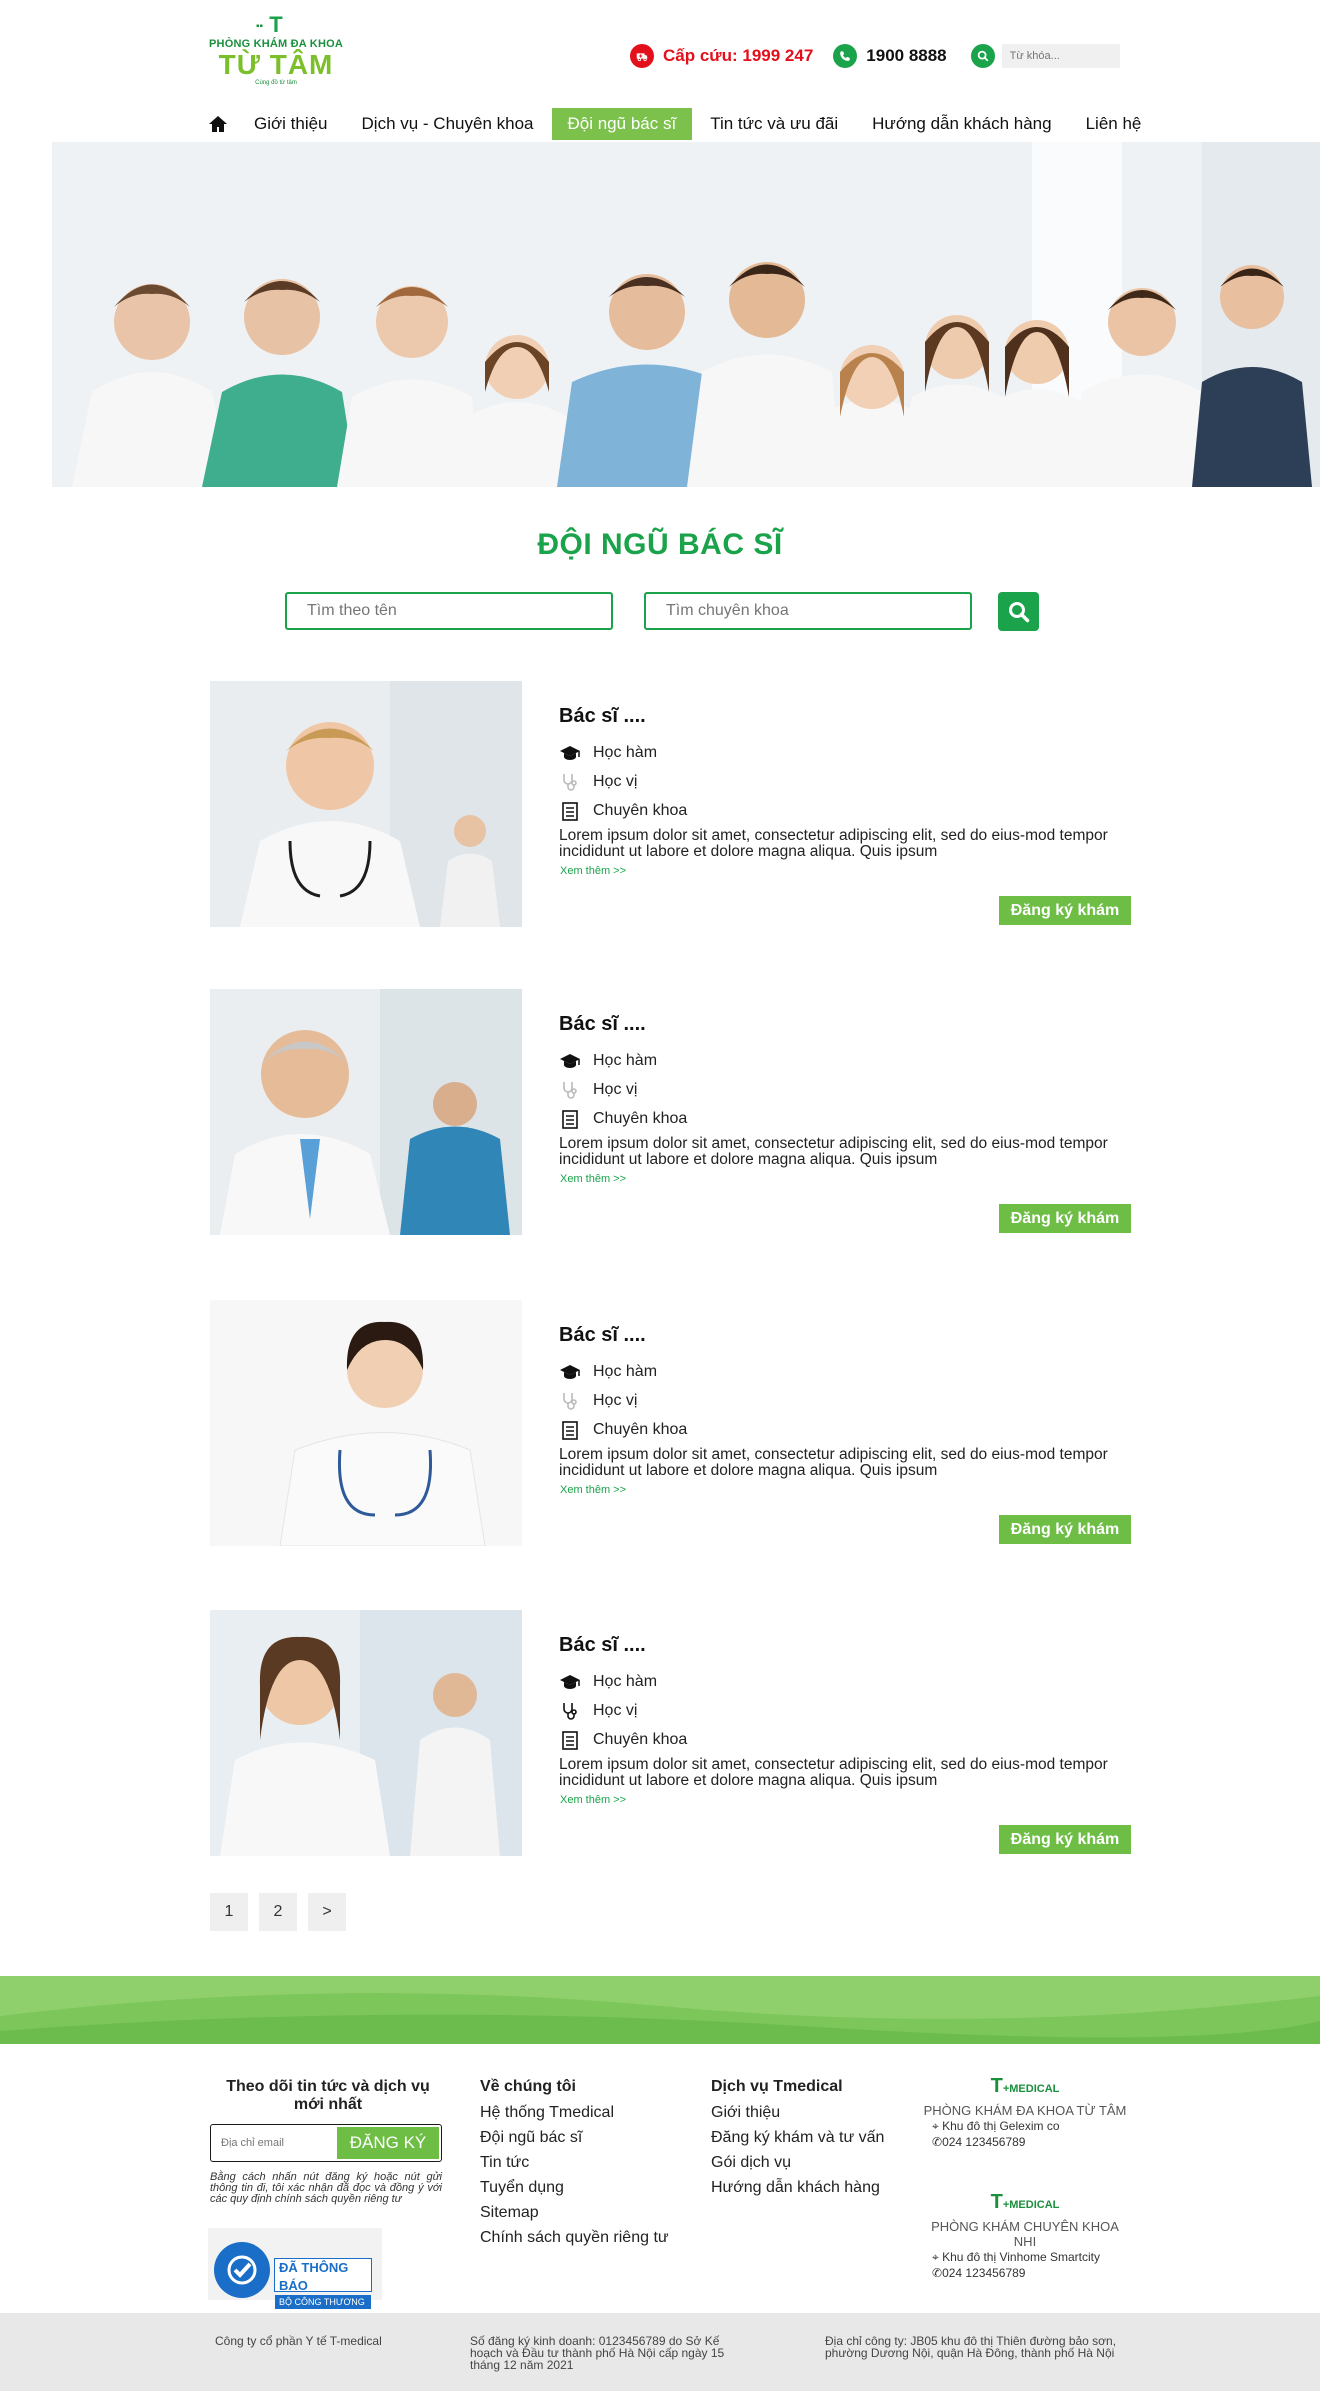  Describe the element at coordinates (797, 2162) in the screenshot. I see `footer-link-packages: Gói dịch vụ` at that location.